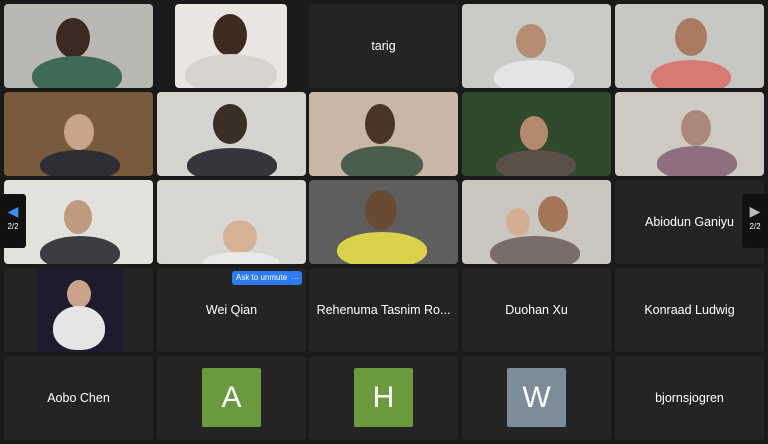  I want to click on profile-photo, so click(80, 310).